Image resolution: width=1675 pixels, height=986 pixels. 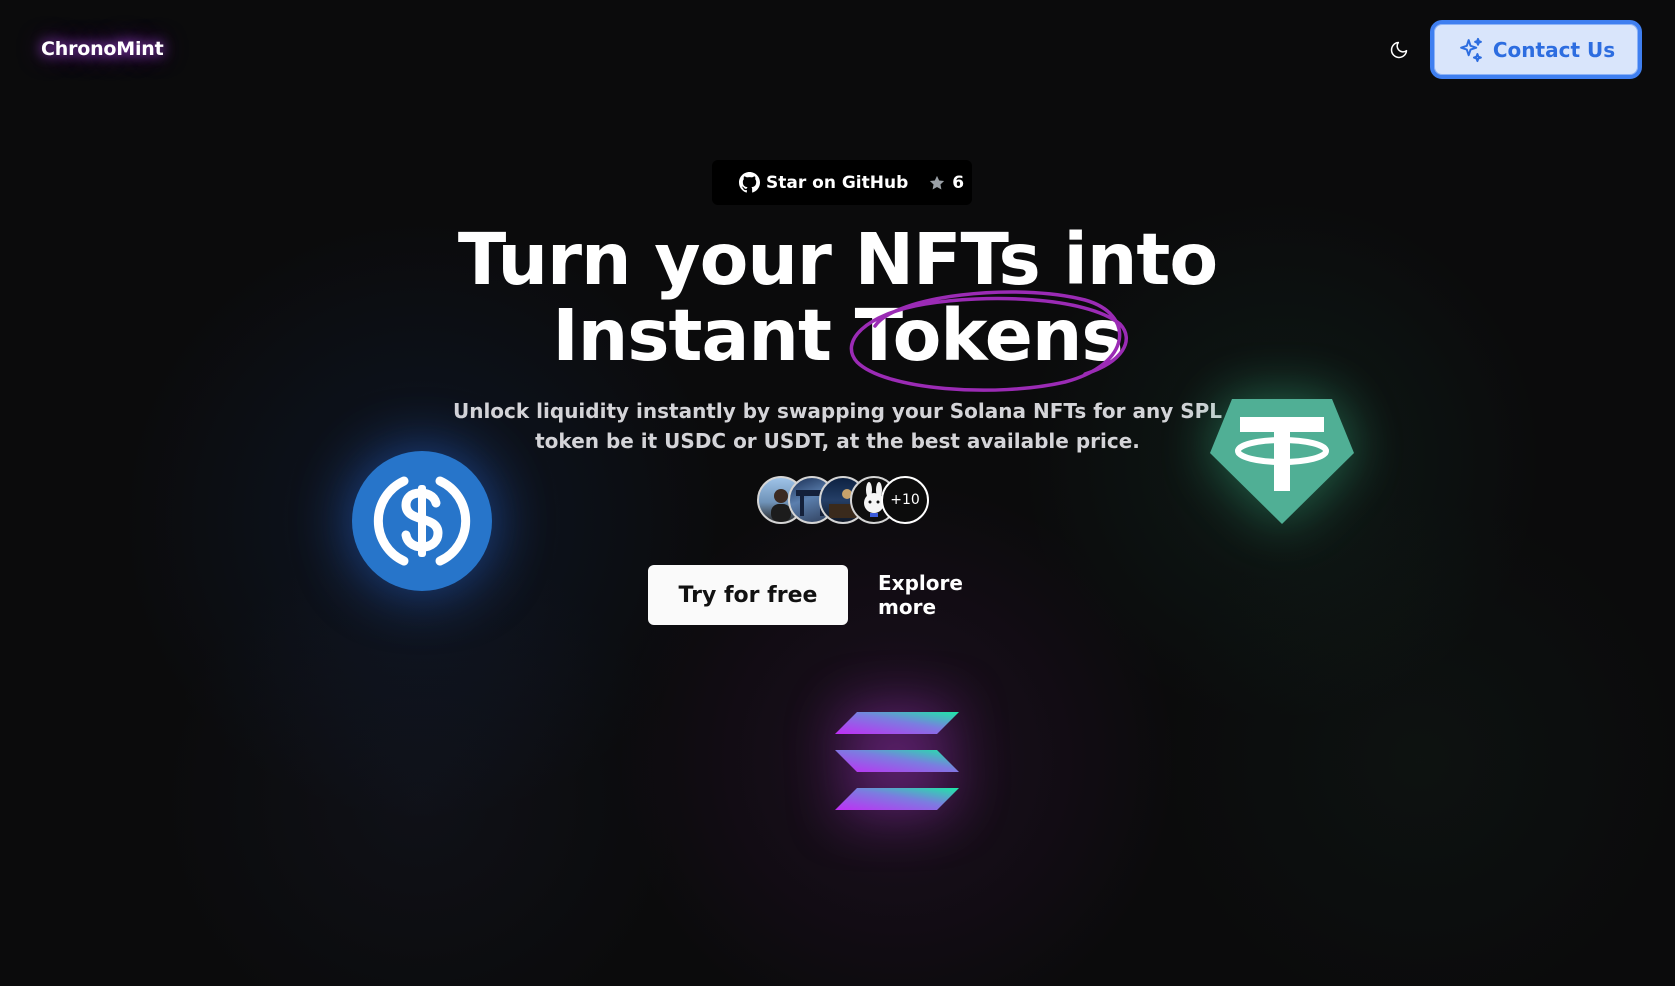 I want to click on contact-us-label: Contact Us, so click(x=1554, y=49).